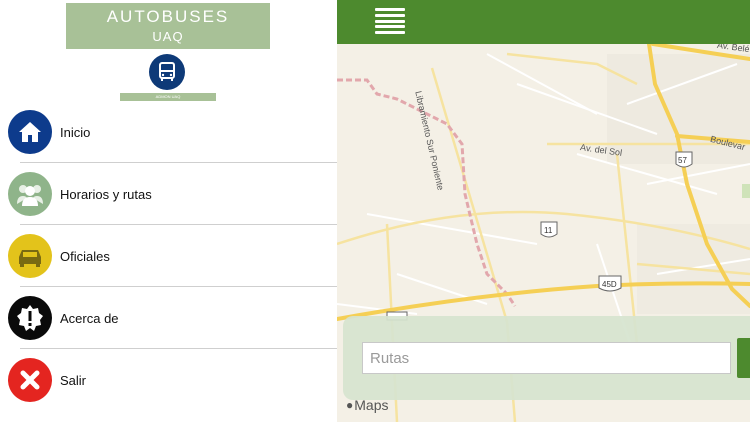 Image resolution: width=750 pixels, height=422 pixels. I want to click on menu-item-inicio: Inicio, so click(168, 132).